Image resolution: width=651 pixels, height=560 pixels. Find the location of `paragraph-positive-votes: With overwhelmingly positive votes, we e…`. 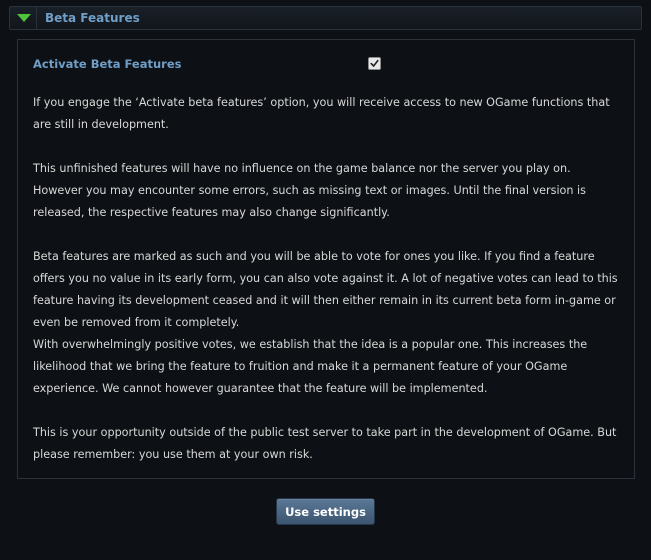

paragraph-positive-votes: With overwhelmingly positive votes, we e… is located at coordinates (310, 366).